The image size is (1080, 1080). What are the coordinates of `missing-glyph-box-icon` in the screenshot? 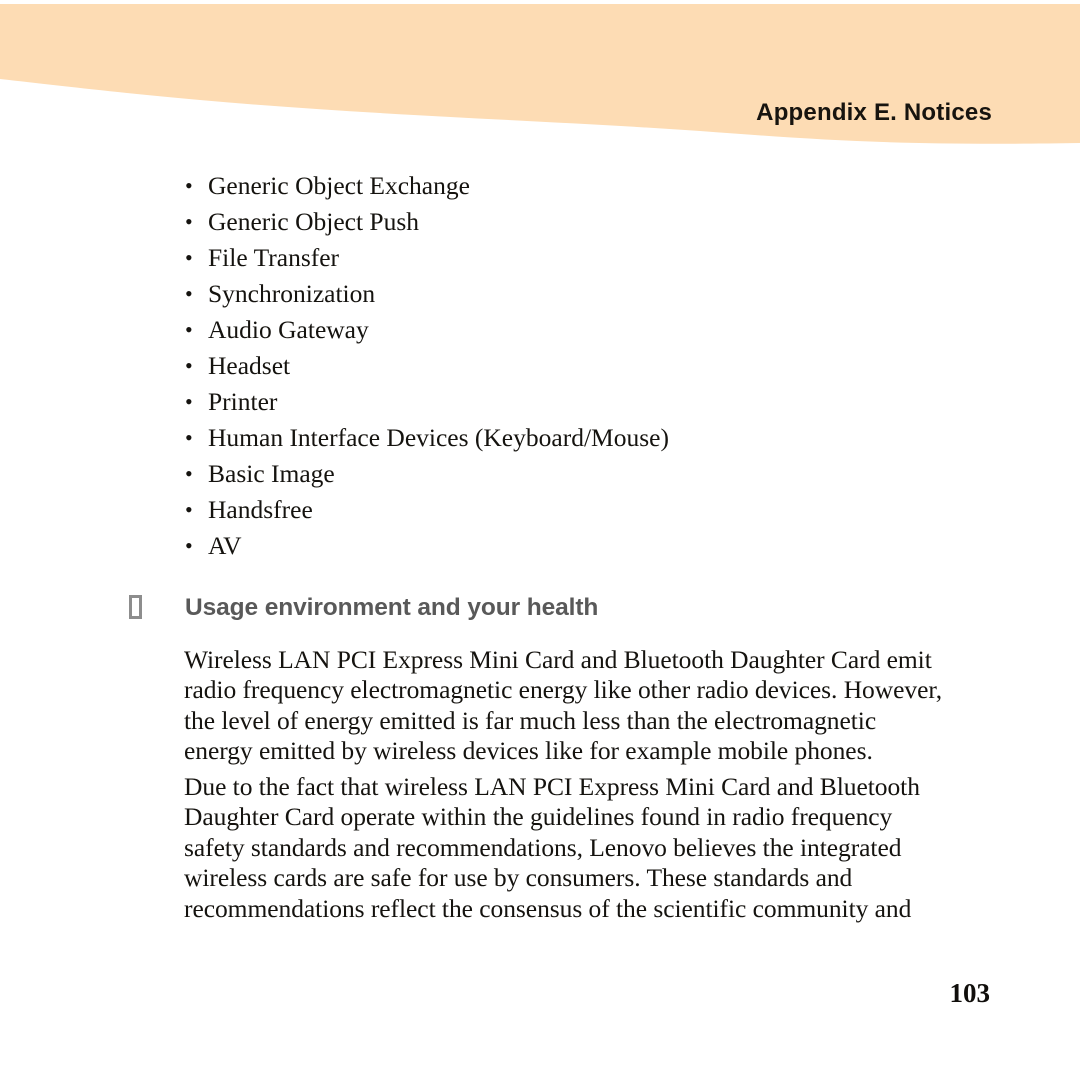 It's located at (135, 607).